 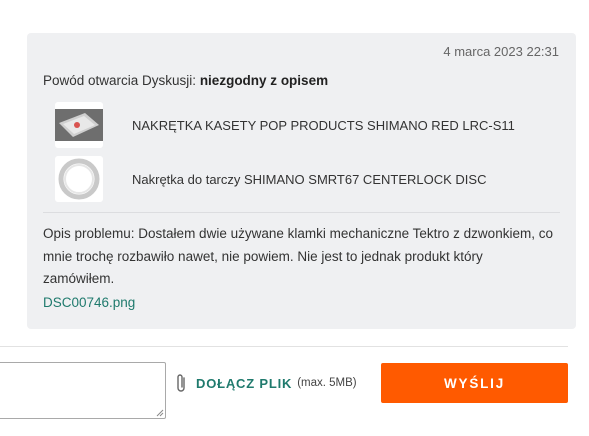 What do you see at coordinates (327, 383) in the screenshot?
I see `attach-file-limit: (max. 5MB)` at bounding box center [327, 383].